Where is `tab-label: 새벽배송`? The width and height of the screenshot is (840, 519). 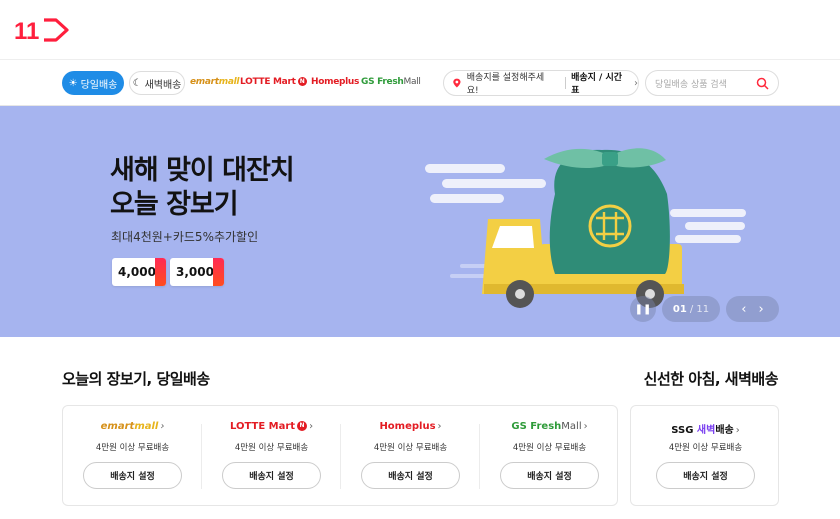
tab-label: 새벽배송 is located at coordinates (163, 85).